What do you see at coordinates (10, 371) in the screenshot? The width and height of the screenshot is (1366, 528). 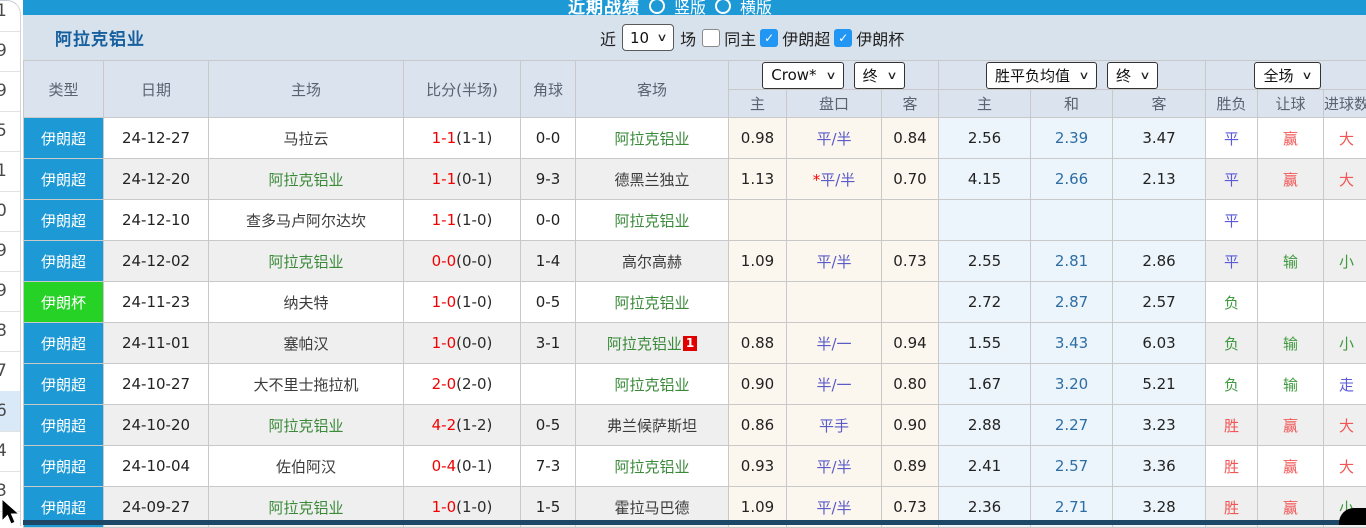 I see `adjacent-table-cell: 7` at bounding box center [10, 371].